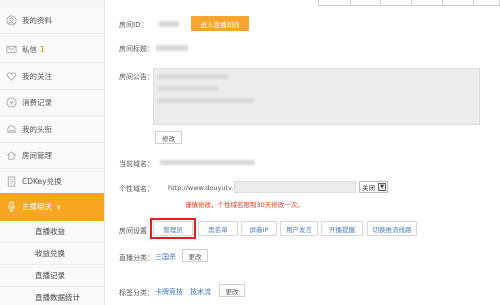  Describe the element at coordinates (37, 129) in the screenshot. I see `sidebar-item-label: 我的头衔` at that location.